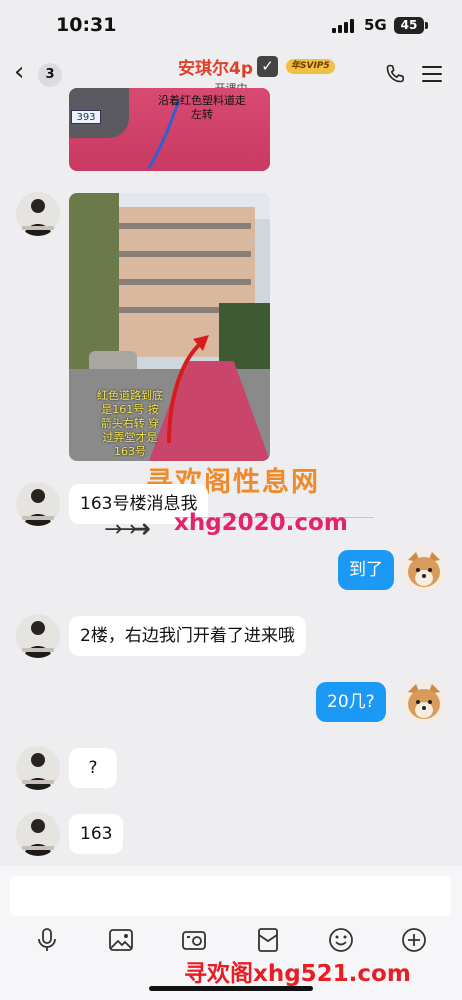 The height and width of the screenshot is (1000, 462). Describe the element at coordinates (432, 74) in the screenshot. I see `menu-icon` at that location.